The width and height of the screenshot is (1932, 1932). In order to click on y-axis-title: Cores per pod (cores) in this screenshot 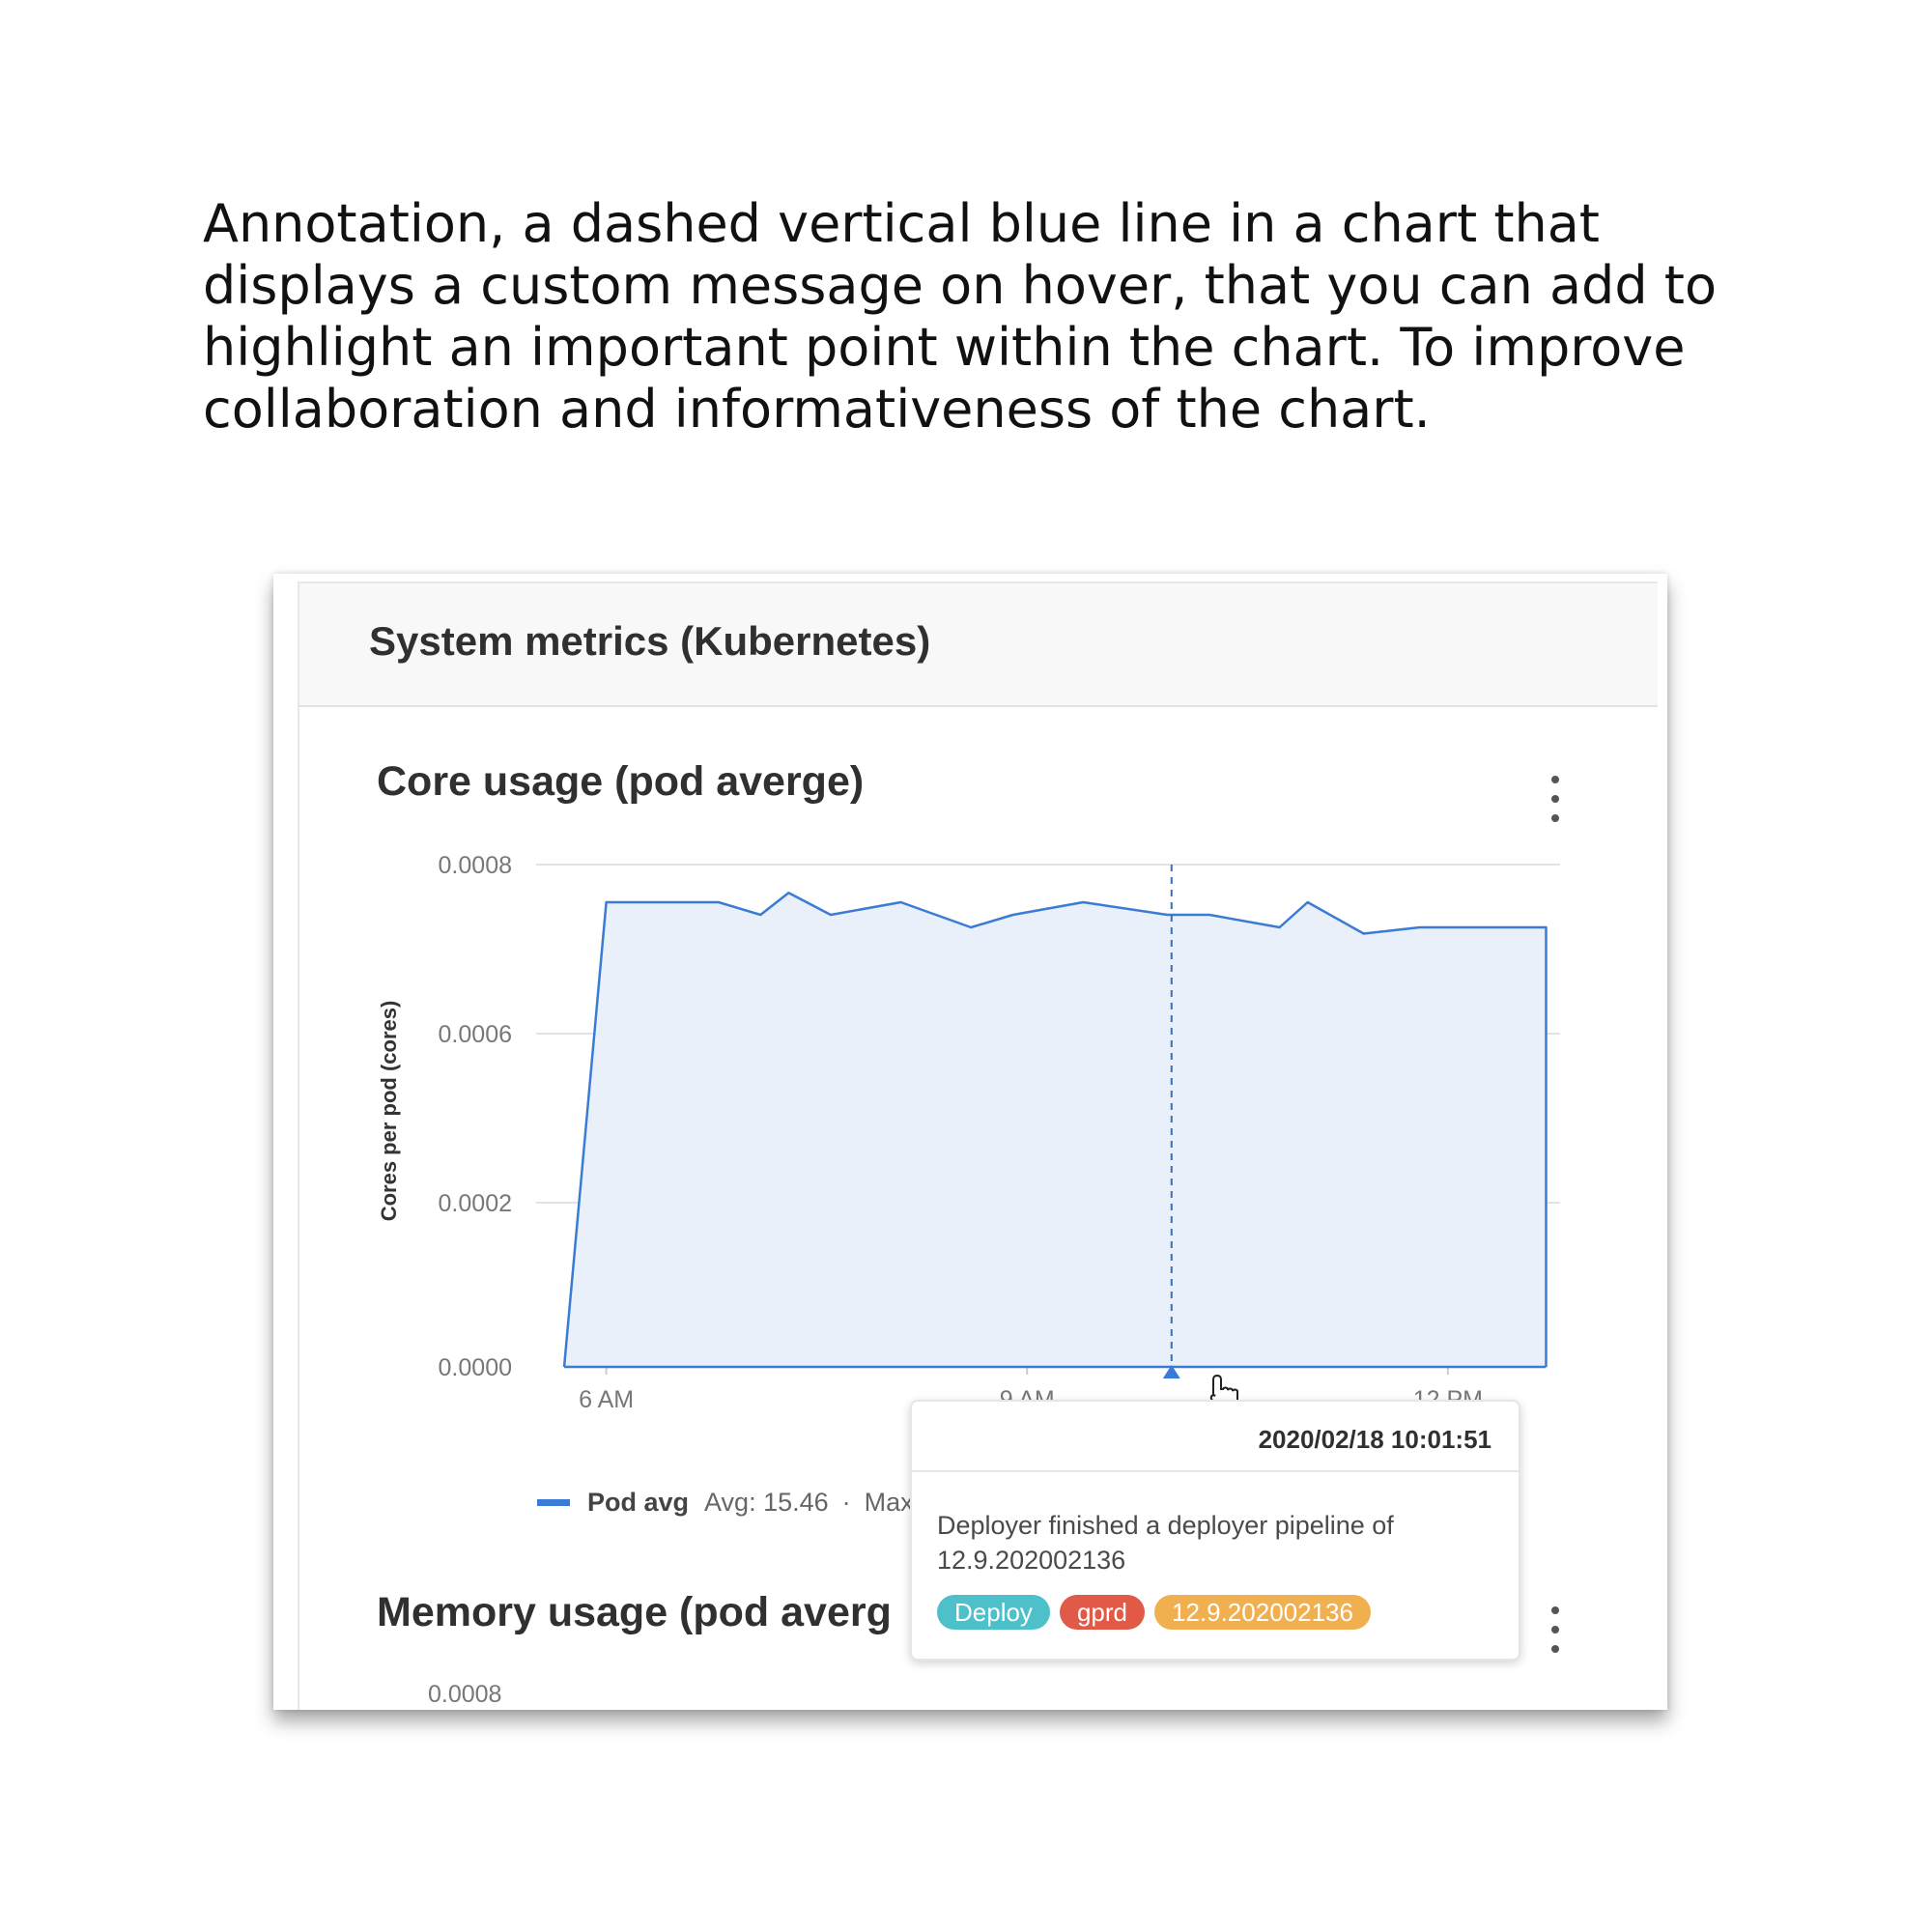, I will do `click(389, 1111)`.